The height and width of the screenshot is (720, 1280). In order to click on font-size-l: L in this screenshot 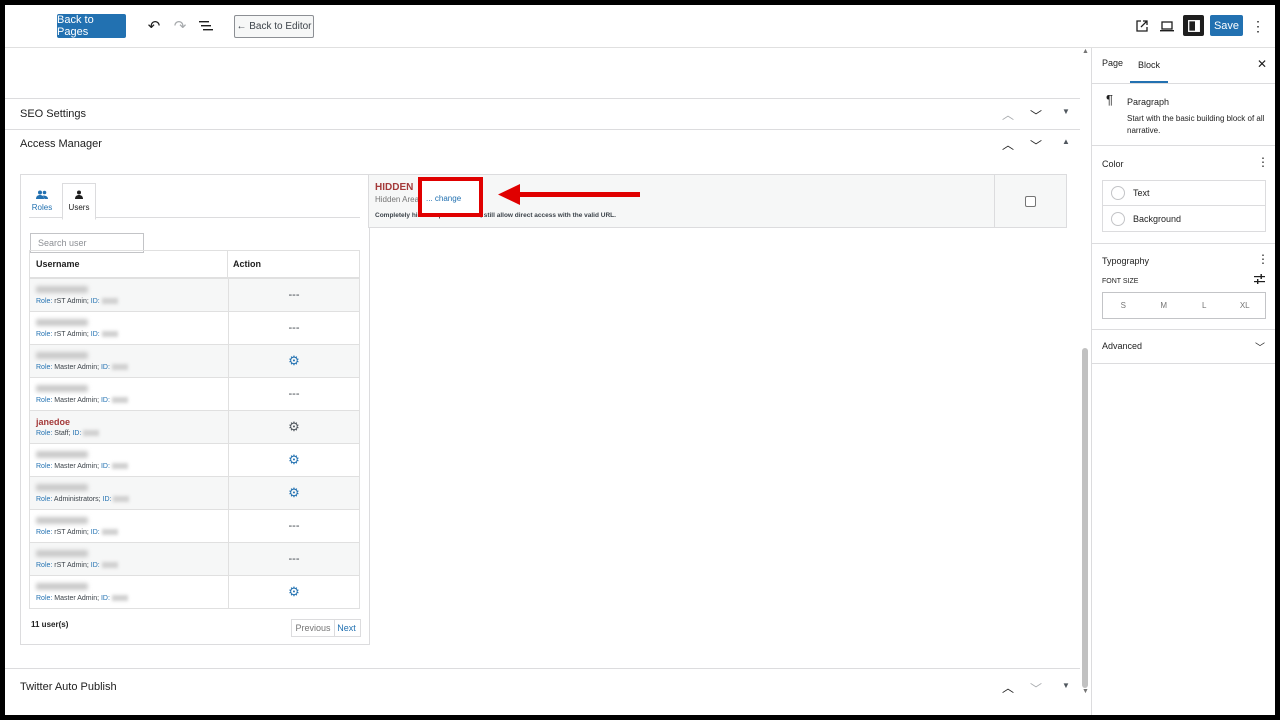, I will do `click(1204, 305)`.